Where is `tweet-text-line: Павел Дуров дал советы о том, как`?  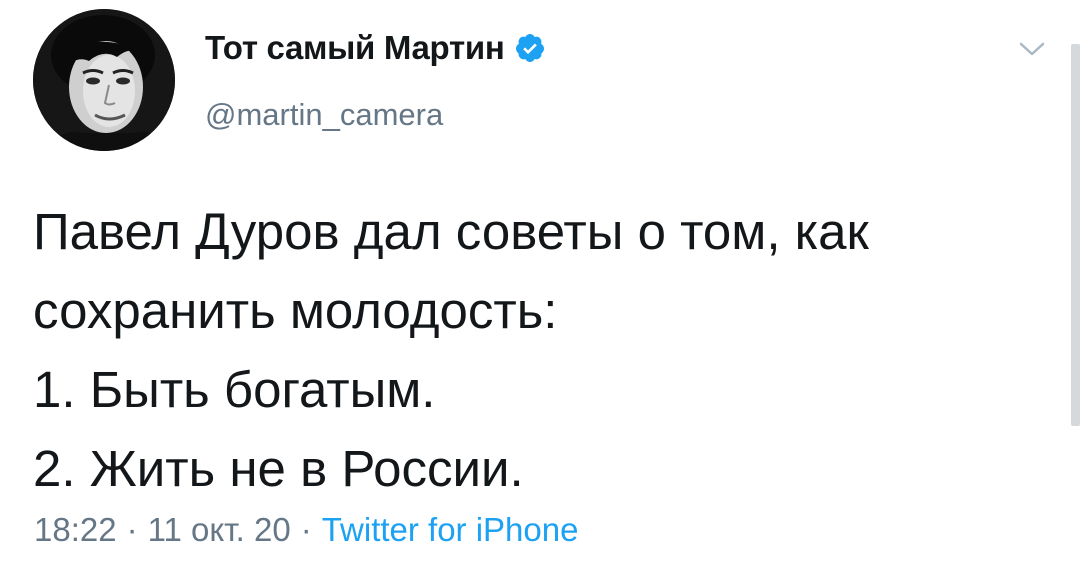
tweet-text-line: Павел Дуров дал советы о том, как is located at coordinates (451, 231).